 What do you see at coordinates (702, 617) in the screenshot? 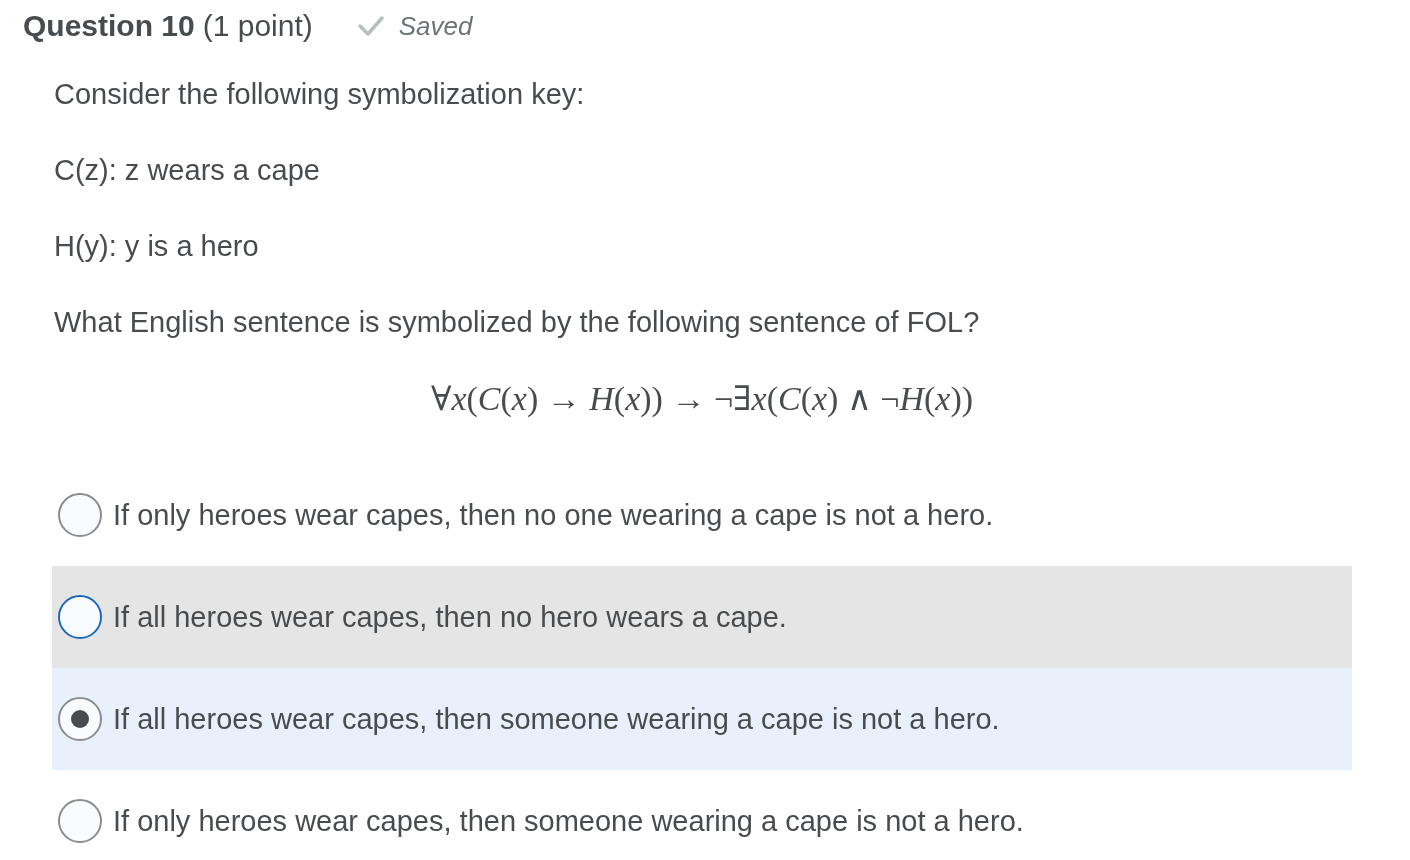
I see `answer-option: If all heroes wear capes, then no hero wears a cape.` at bounding box center [702, 617].